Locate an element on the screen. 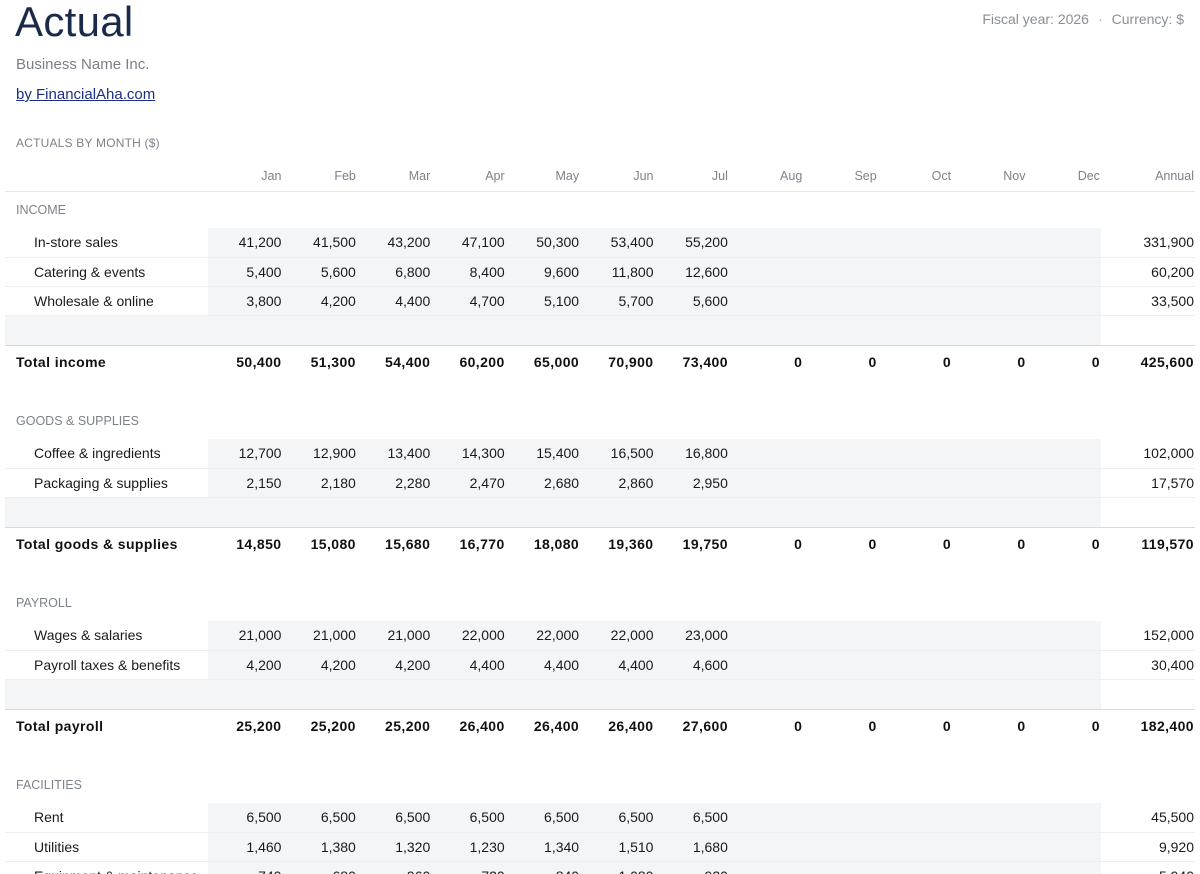 The width and height of the screenshot is (1200, 874). month-value-cell: 2,680 is located at coordinates (543, 483).